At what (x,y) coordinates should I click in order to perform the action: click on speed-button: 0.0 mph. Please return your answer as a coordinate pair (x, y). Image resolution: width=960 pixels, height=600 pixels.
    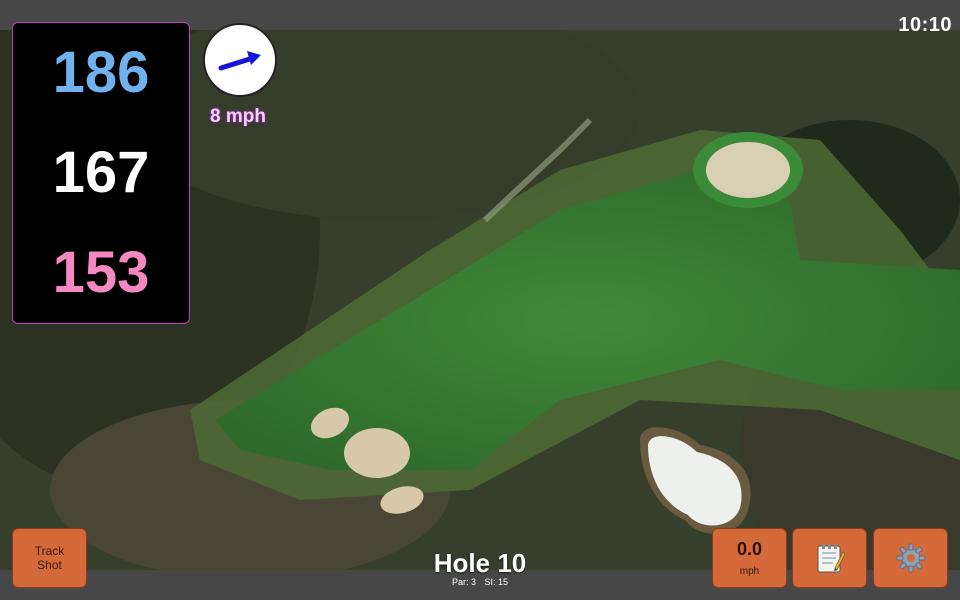
    Looking at the image, I should click on (749, 558).